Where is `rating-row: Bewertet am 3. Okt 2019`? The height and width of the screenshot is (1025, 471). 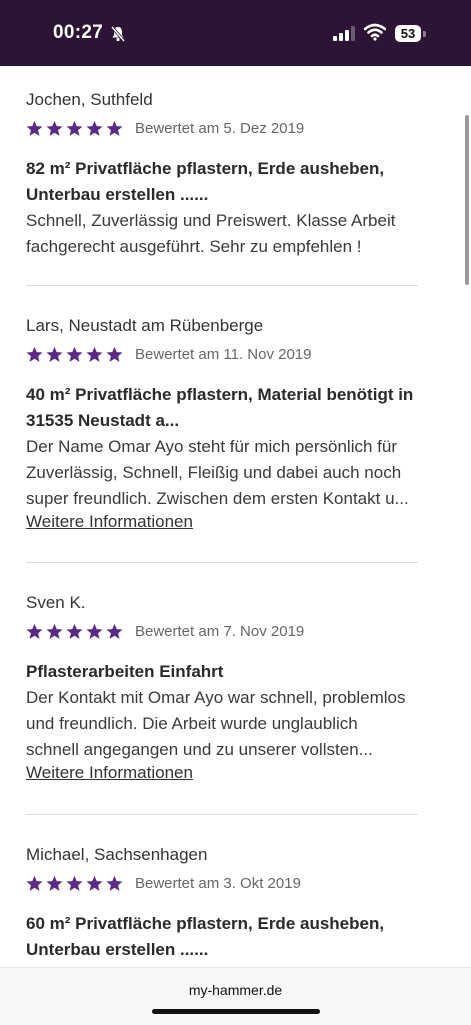
rating-row: Bewertet am 3. Okt 2019 is located at coordinates (163, 883).